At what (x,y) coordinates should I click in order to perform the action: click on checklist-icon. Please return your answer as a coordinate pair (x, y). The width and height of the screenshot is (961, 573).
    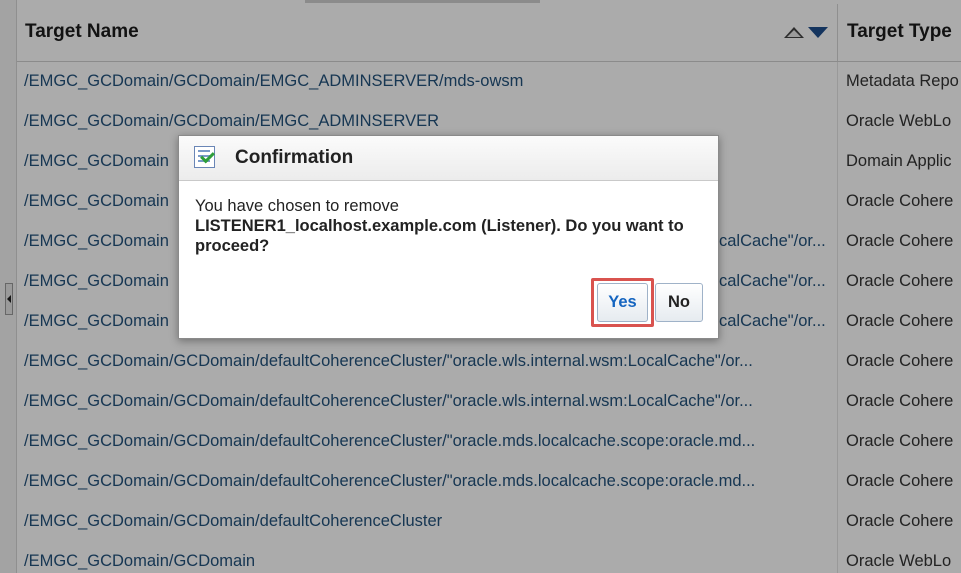
    Looking at the image, I should click on (204, 157).